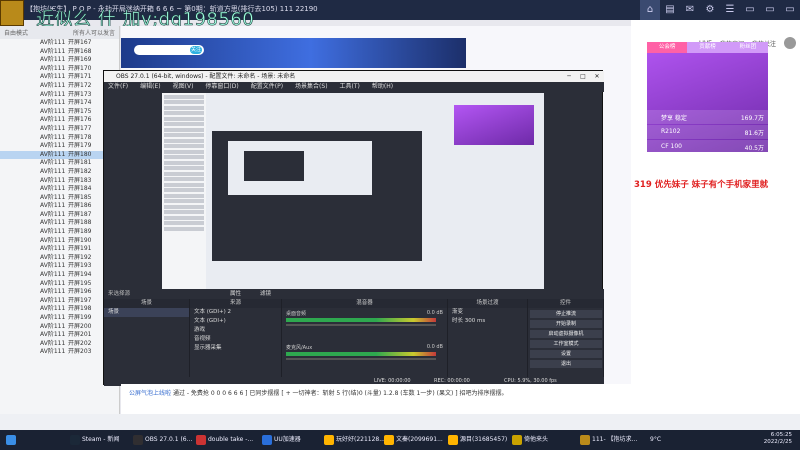 The height and width of the screenshot is (450, 800). What do you see at coordinates (59, 86) in the screenshot?
I see `user-list-item: AV阶111 开屏172` at bounding box center [59, 86].